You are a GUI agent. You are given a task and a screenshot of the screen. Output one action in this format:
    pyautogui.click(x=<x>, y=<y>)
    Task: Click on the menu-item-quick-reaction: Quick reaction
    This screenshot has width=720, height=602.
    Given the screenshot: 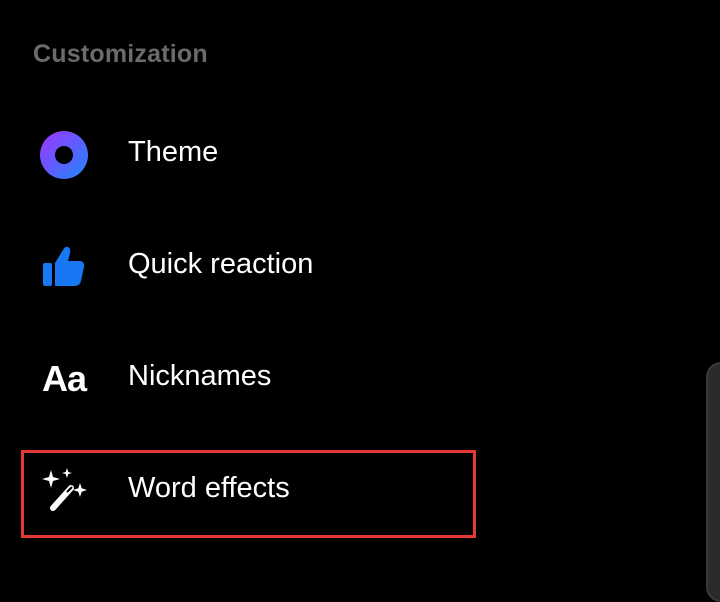 What is the action you would take?
    pyautogui.click(x=280, y=267)
    